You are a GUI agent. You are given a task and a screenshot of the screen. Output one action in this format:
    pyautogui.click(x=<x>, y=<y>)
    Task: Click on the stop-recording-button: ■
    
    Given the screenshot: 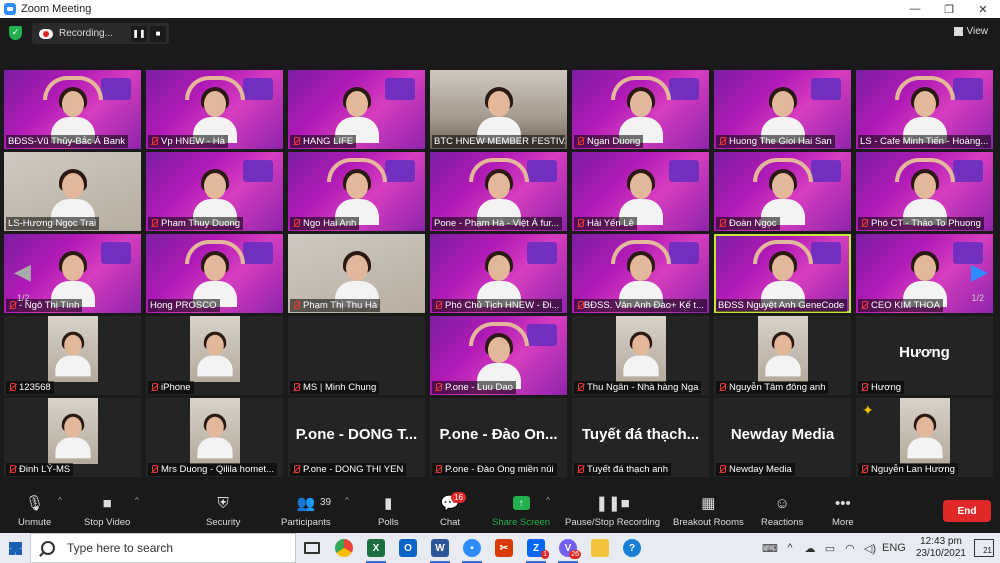 What is the action you would take?
    pyautogui.click(x=158, y=33)
    